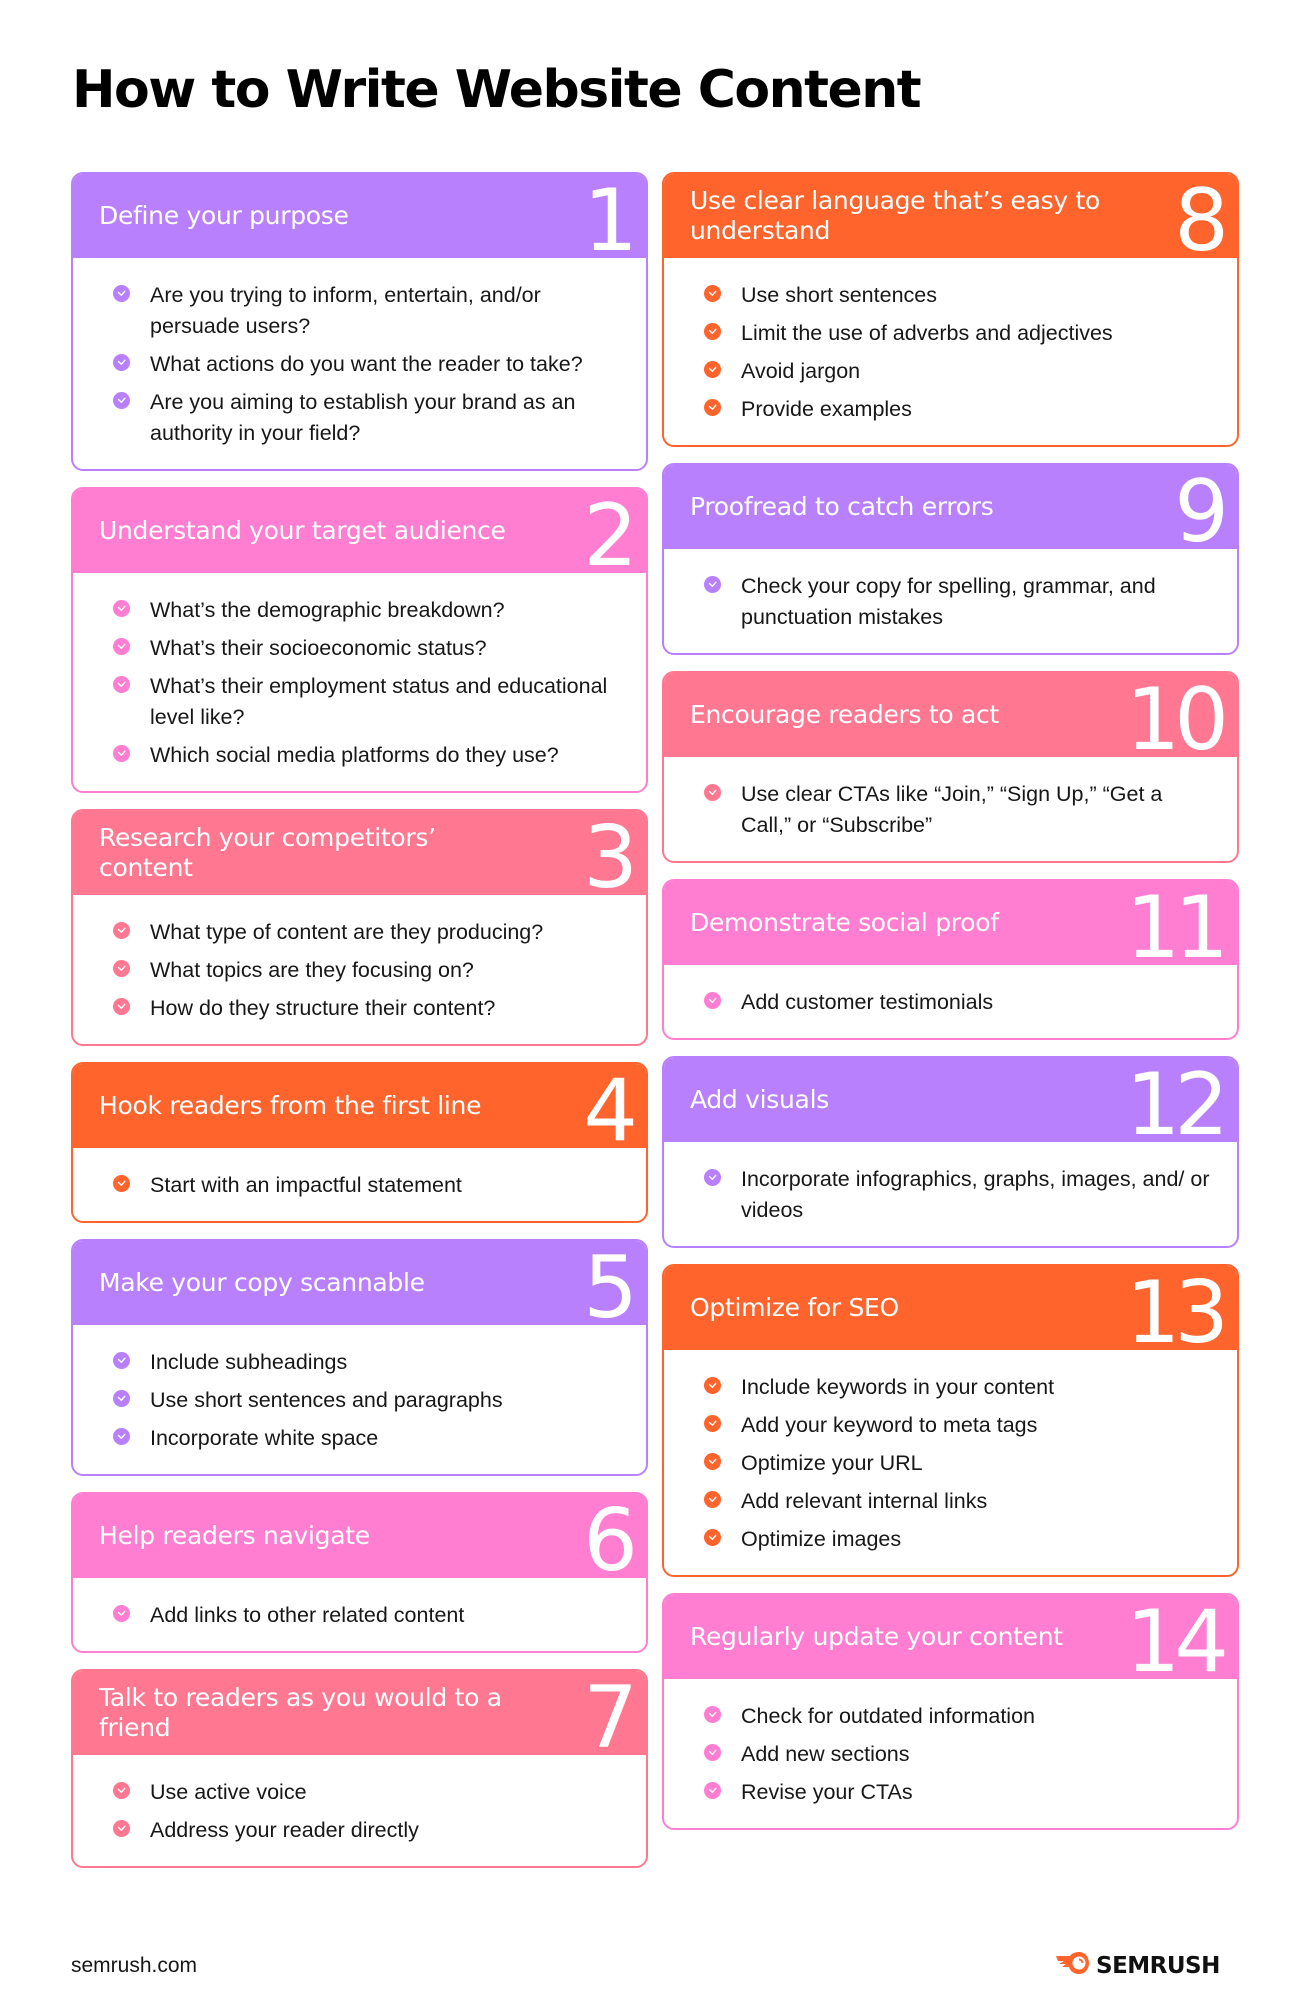 This screenshot has height=1999, width=1308. Describe the element at coordinates (359, 856) in the screenshot. I see `step-card-header: Research your competitors’ content 3` at that location.